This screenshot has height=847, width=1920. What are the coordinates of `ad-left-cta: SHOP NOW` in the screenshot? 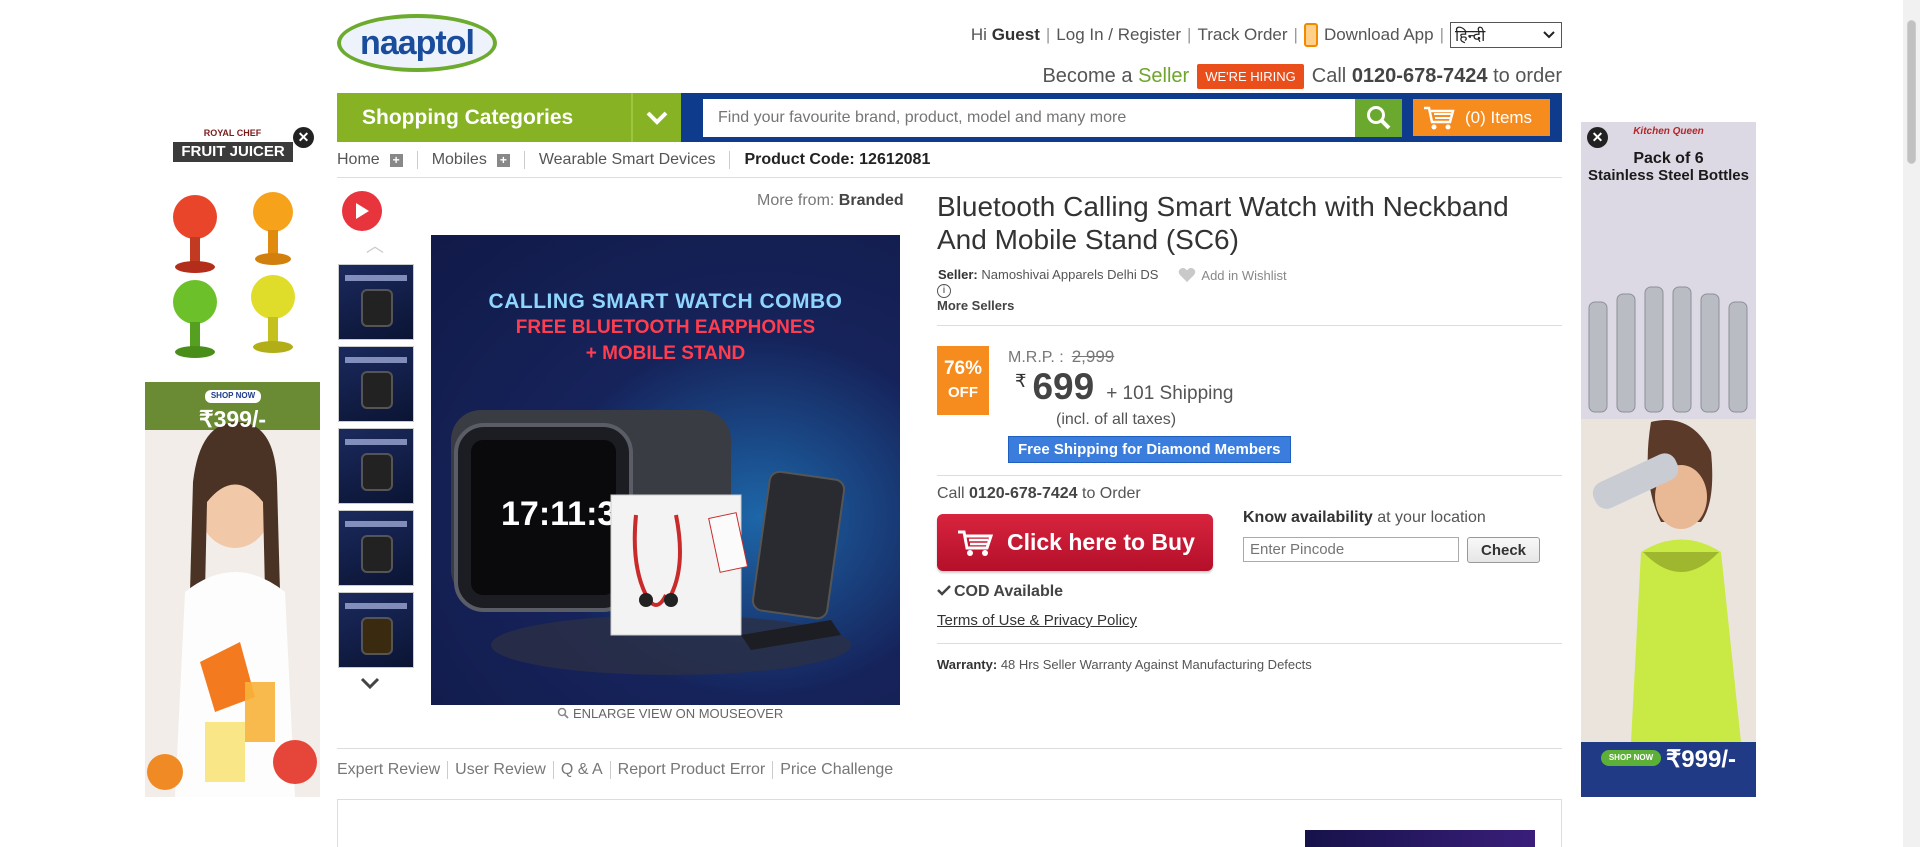 It's located at (233, 395).